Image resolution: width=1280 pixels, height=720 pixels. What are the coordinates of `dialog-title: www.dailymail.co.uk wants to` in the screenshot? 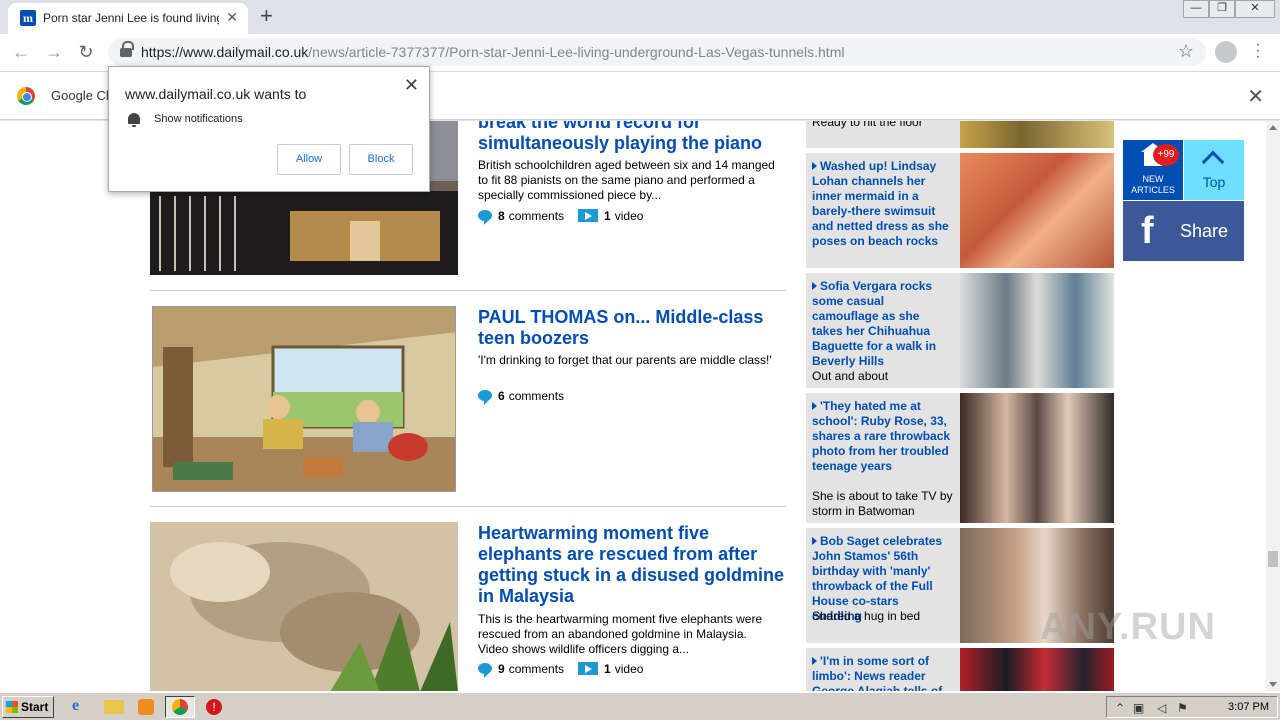 It's located at (216, 94).